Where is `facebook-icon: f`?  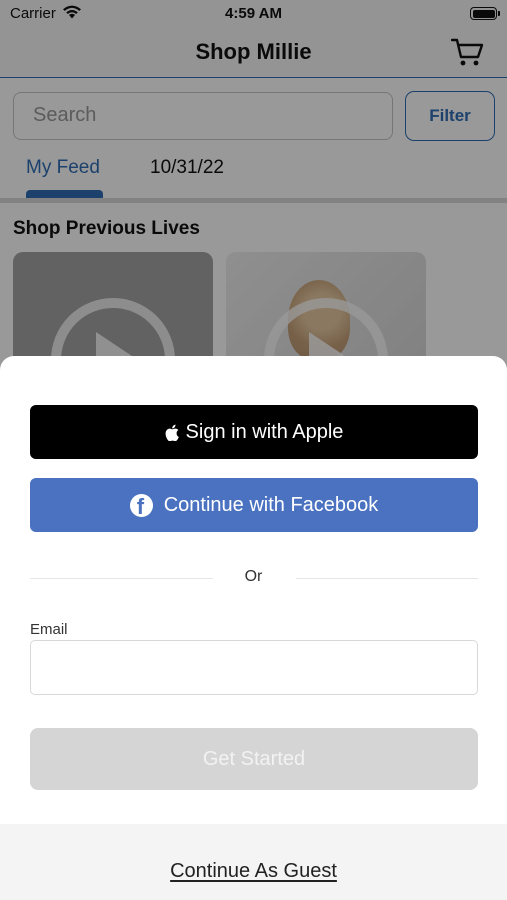 facebook-icon: f is located at coordinates (141, 505).